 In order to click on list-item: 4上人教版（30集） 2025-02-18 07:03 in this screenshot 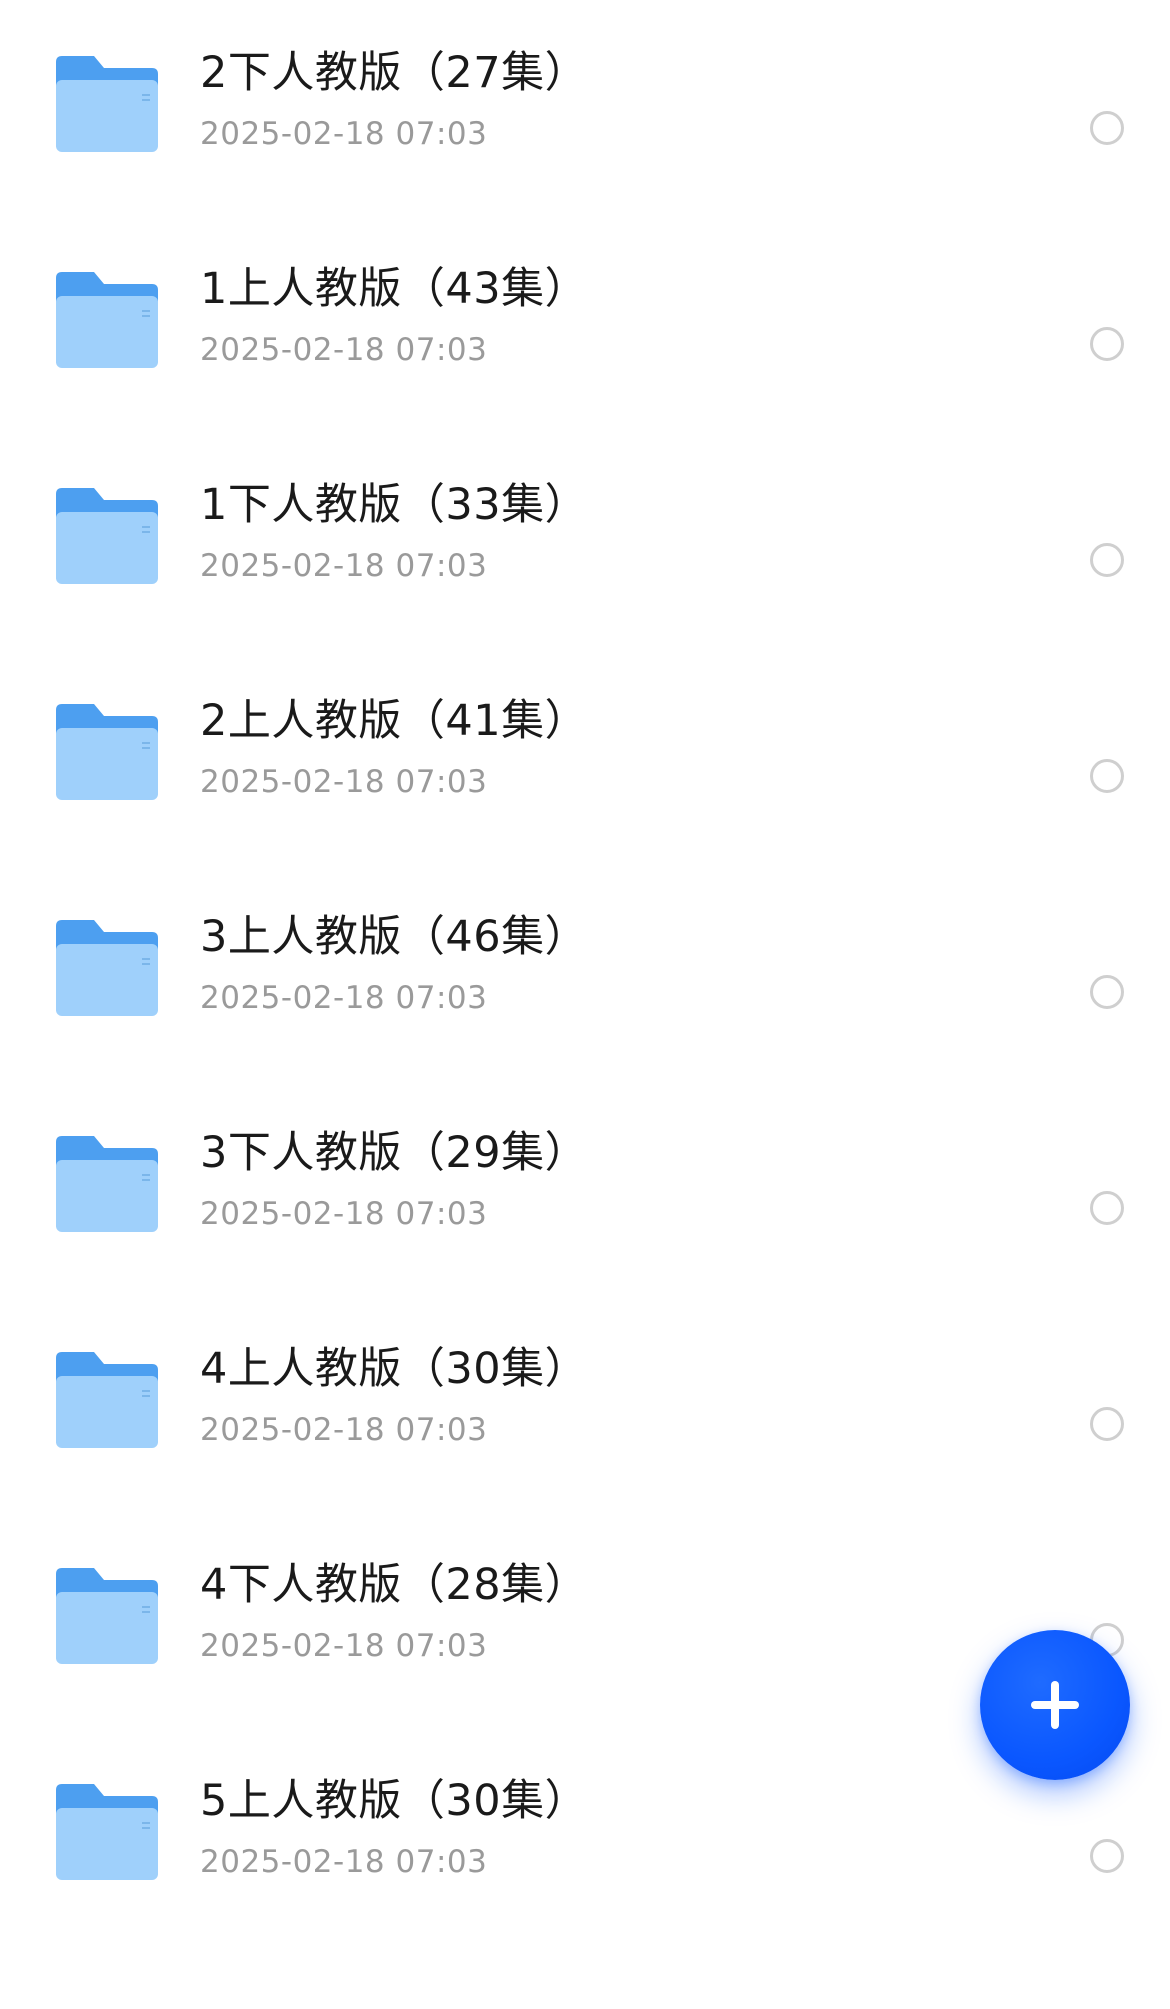, I will do `click(585, 1404)`.